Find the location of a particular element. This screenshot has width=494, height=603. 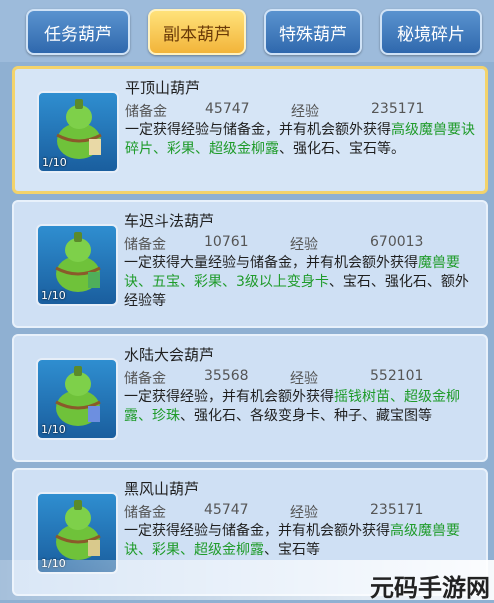

tab-dungeon-gourd: 副本葫芦 is located at coordinates (197, 32).